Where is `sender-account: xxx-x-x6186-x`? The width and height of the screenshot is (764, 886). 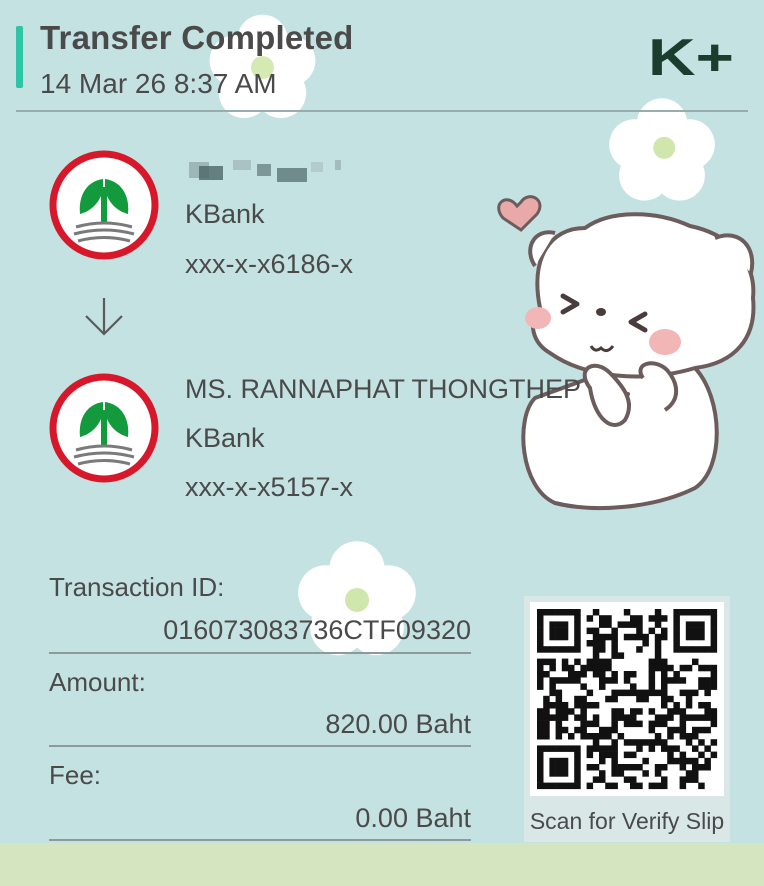
sender-account: xxx-x-x6186-x is located at coordinates (269, 264).